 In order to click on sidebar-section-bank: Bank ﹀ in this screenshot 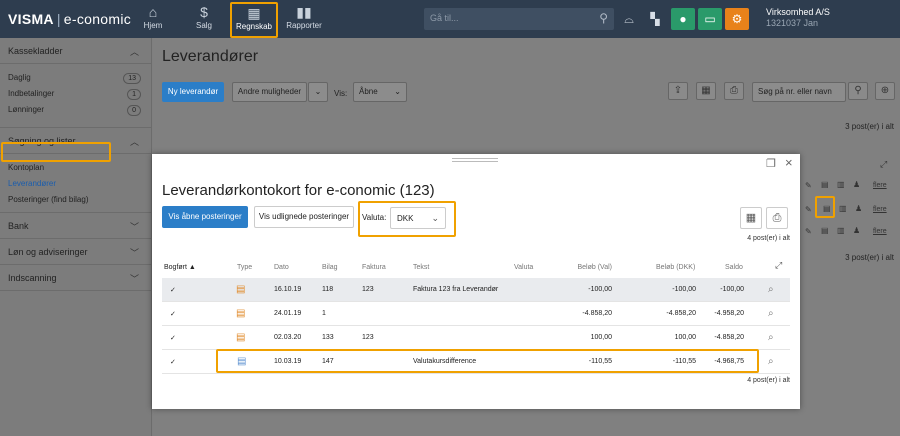, I will do `click(75, 226)`.